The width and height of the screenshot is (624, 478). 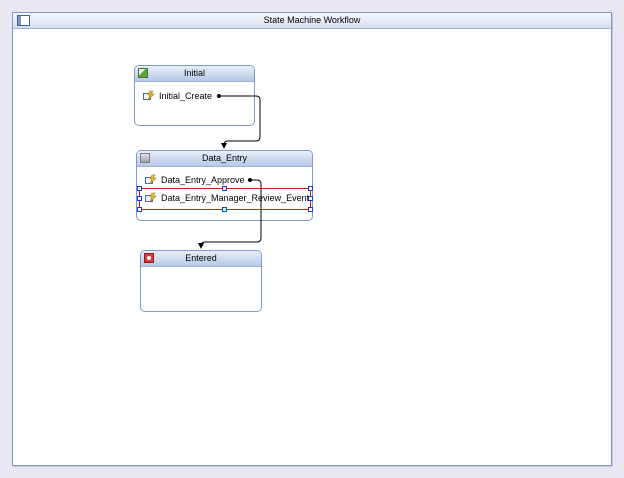 I want to click on state-entered-header: Entered, so click(x=201, y=259).